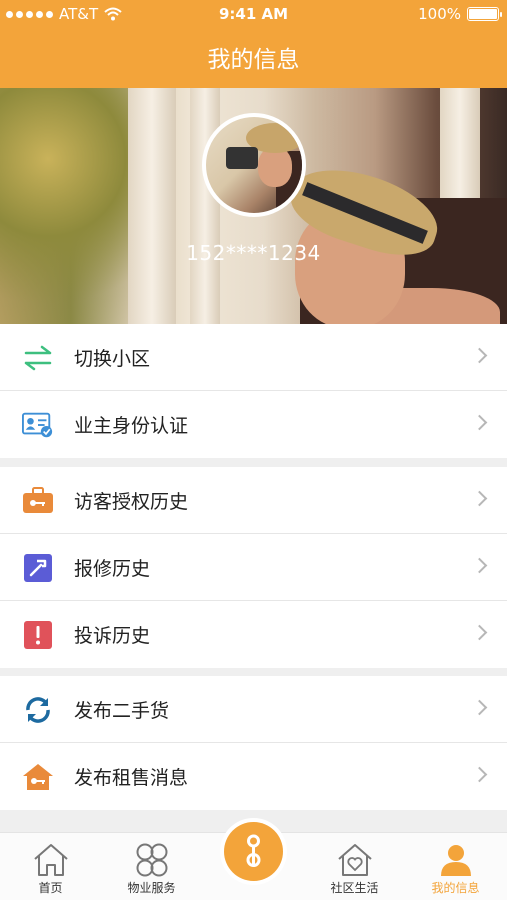 This screenshot has width=507, height=900. Describe the element at coordinates (253, 14) in the screenshot. I see `status-bar: AT&T 9:41 AM 100%` at that location.